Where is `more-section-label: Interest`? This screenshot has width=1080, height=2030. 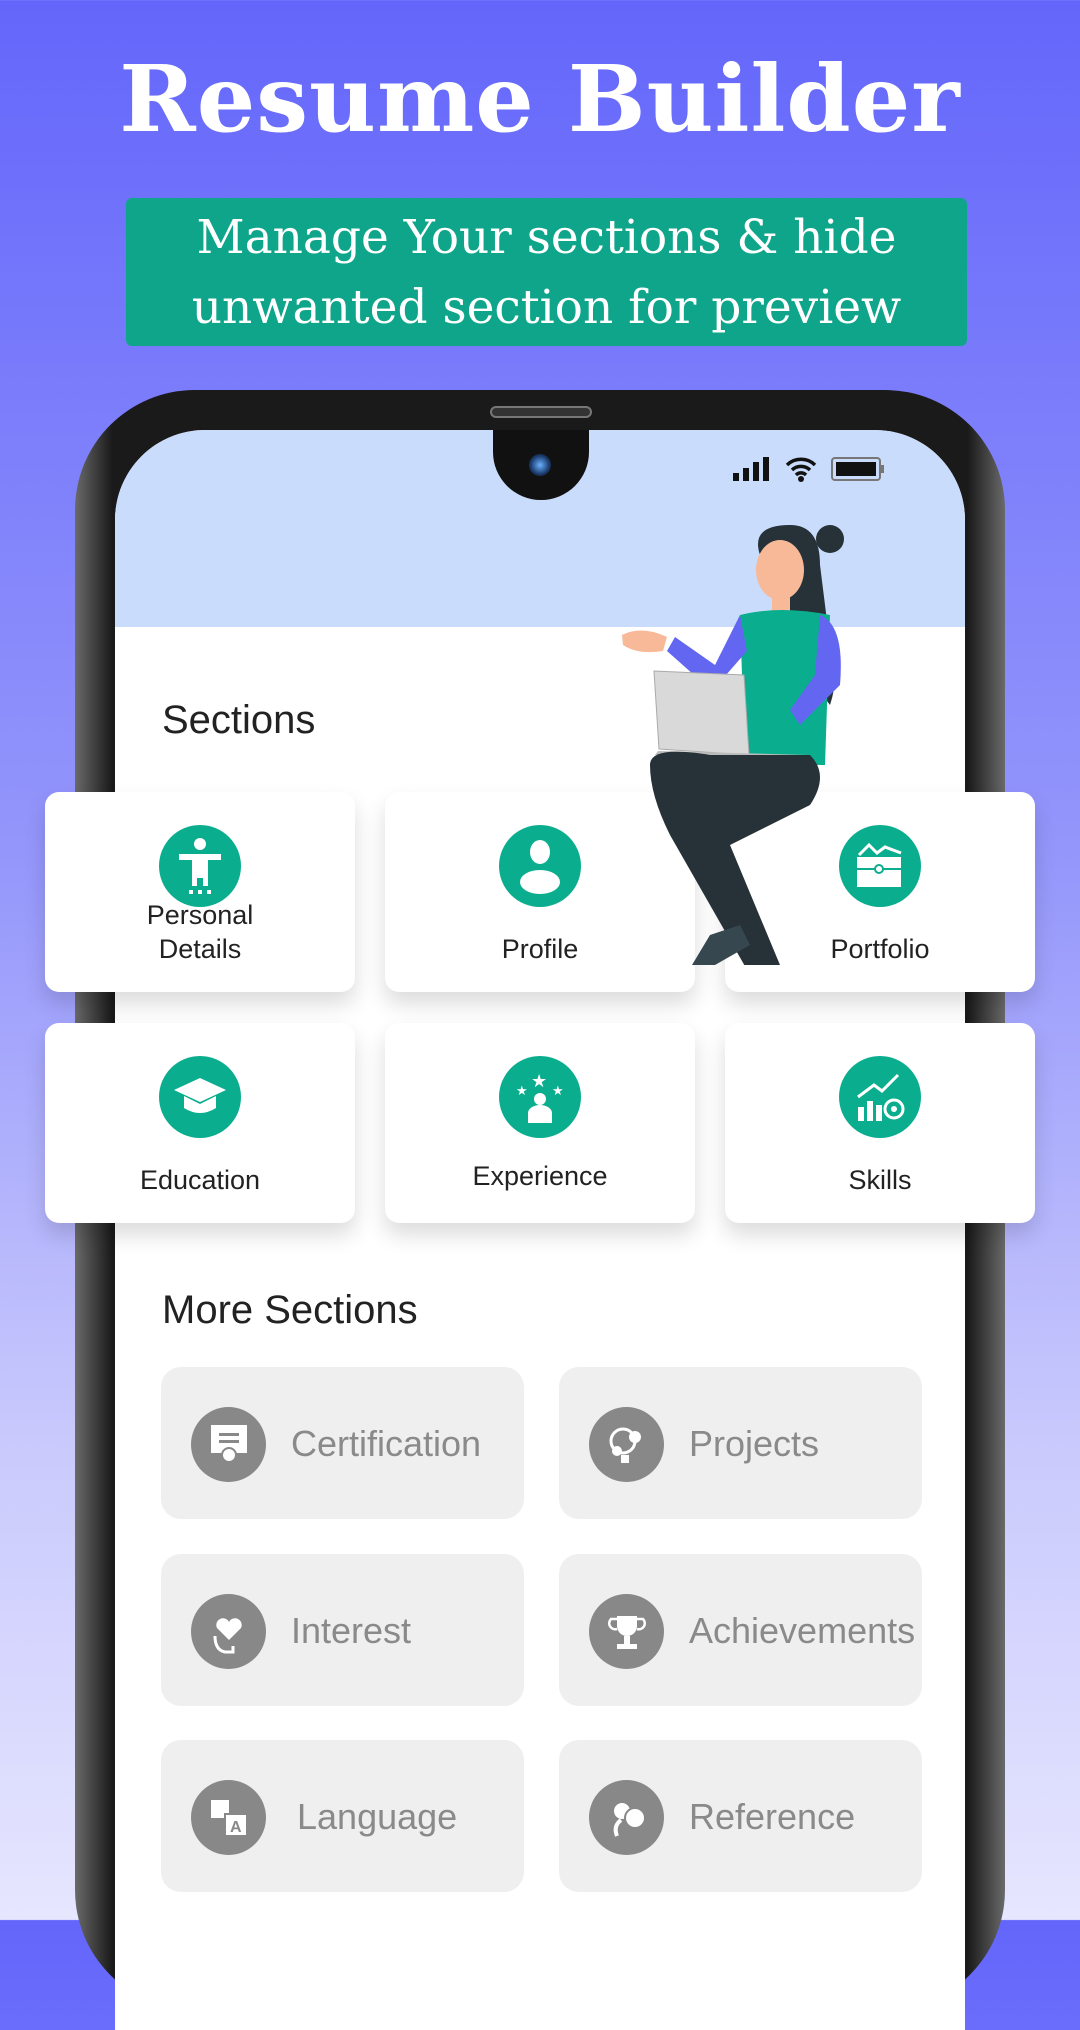
more-section-label: Interest is located at coordinates (351, 1630).